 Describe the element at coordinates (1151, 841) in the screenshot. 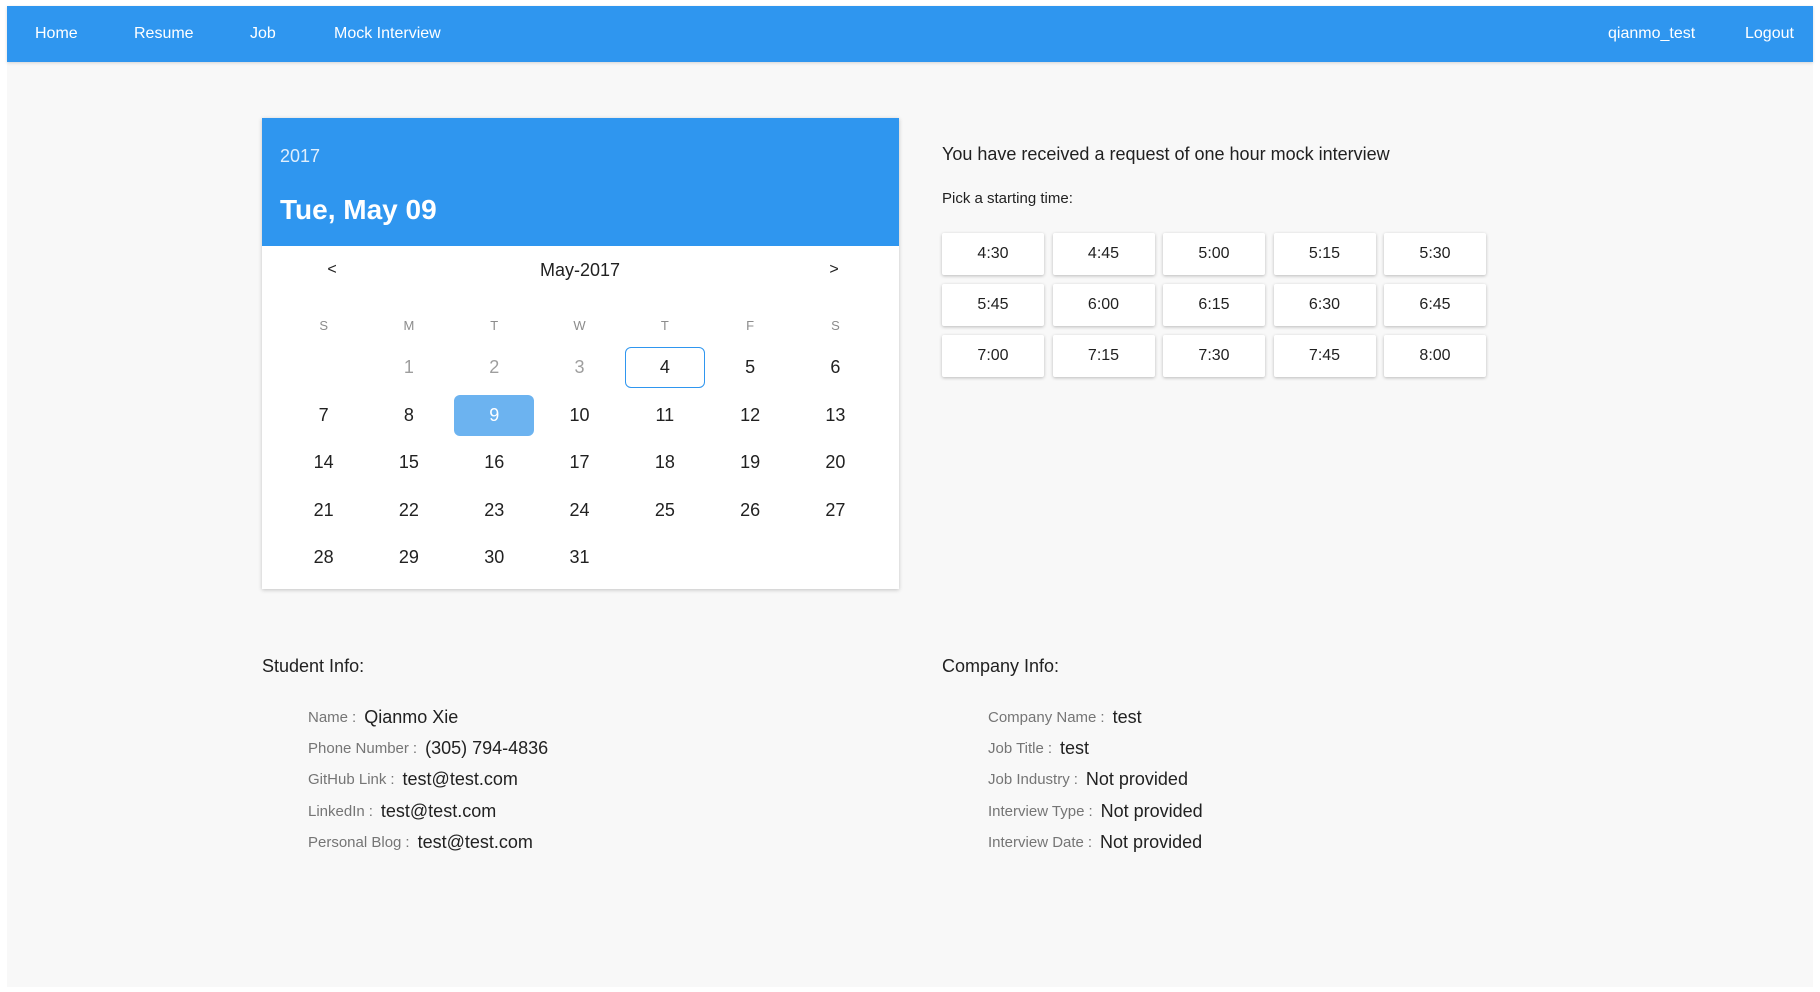

I see `info-value: Not provided` at that location.